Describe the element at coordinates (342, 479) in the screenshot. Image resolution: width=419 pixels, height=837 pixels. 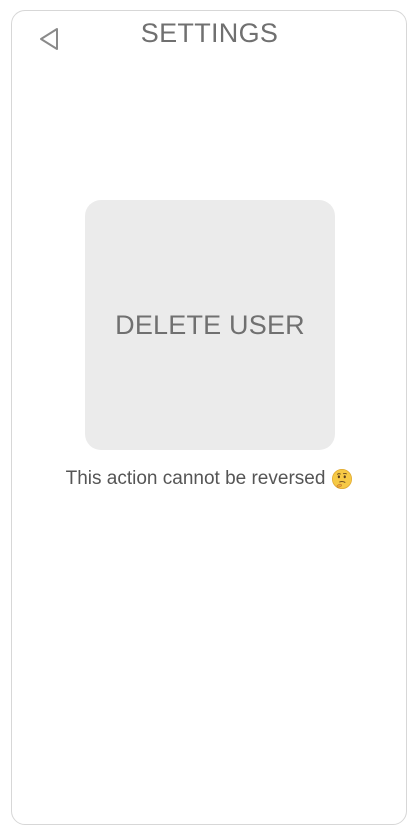
I see `thinking-face-icon` at that location.